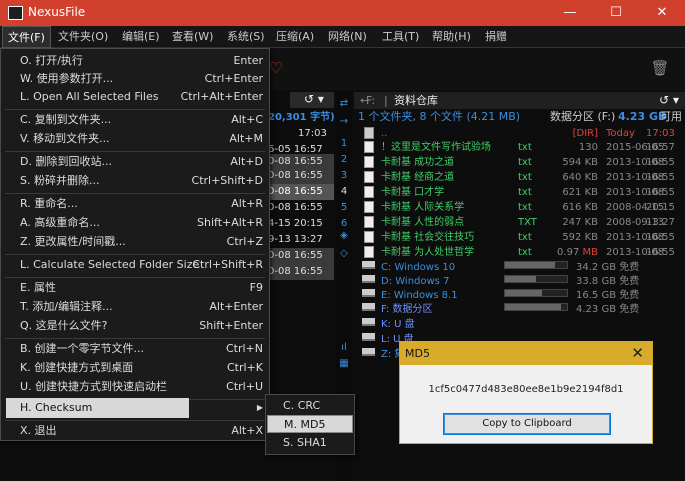 This screenshot has height=481, width=685. Describe the element at coordinates (439, 116) in the screenshot. I see `folder-summary: 1 个文件夹, 8 个文件 (4.21 MB)` at that location.